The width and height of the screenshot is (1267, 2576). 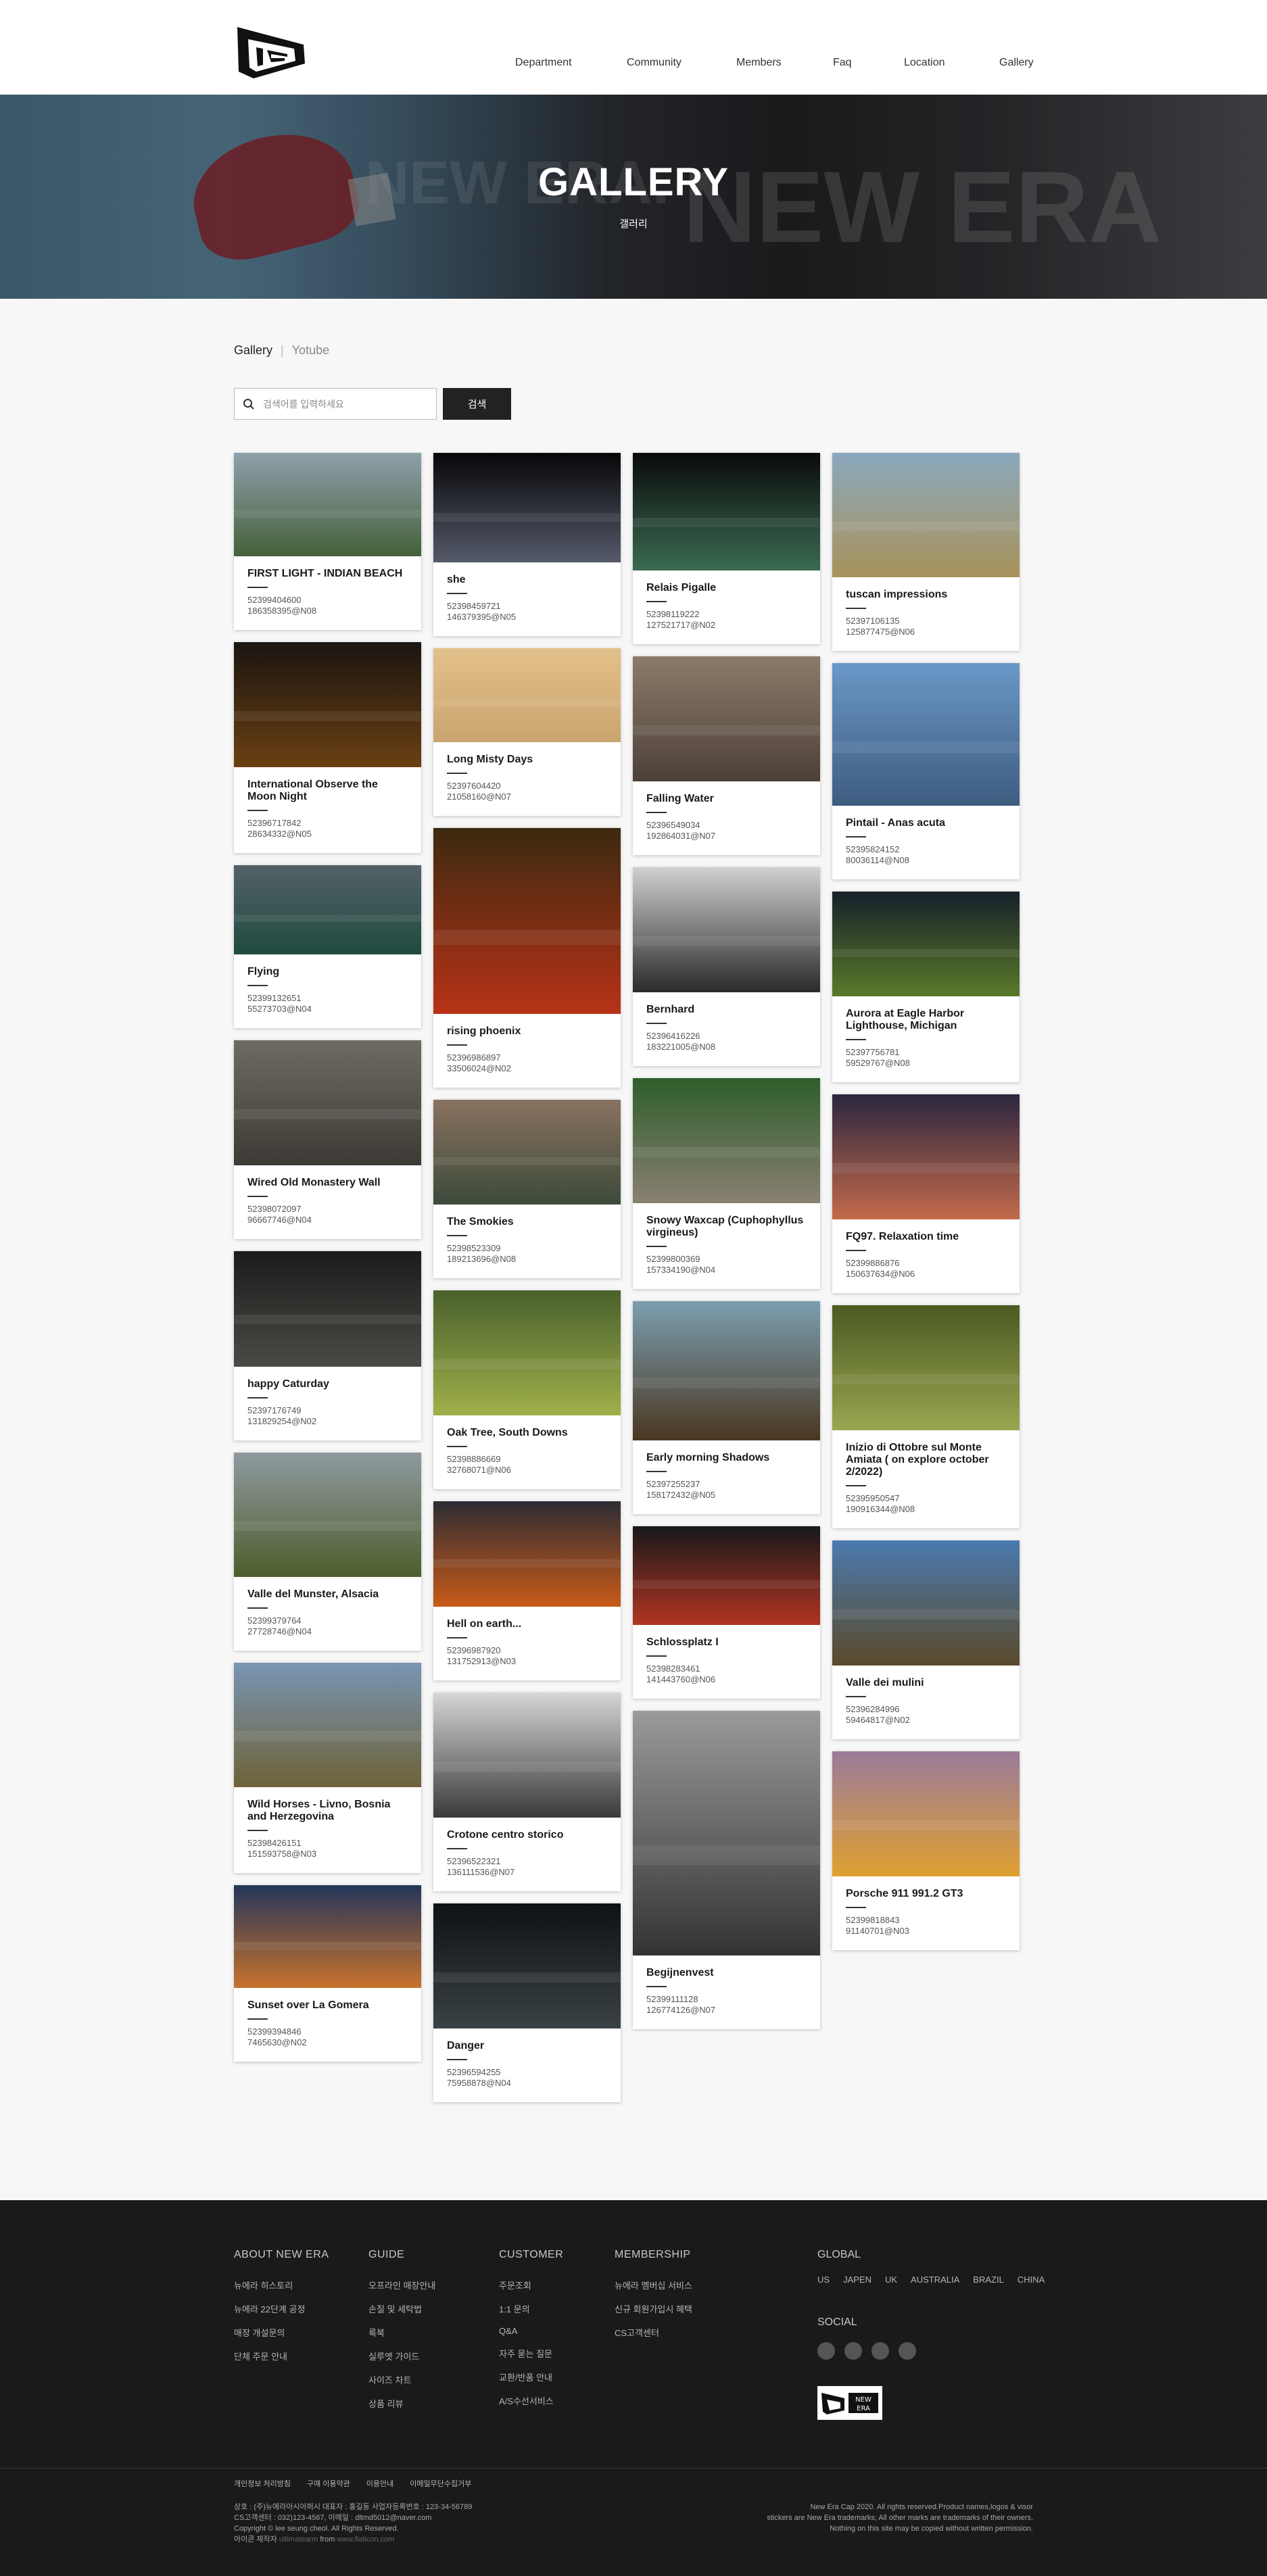 I want to click on city-moon-photo, so click(x=327, y=705).